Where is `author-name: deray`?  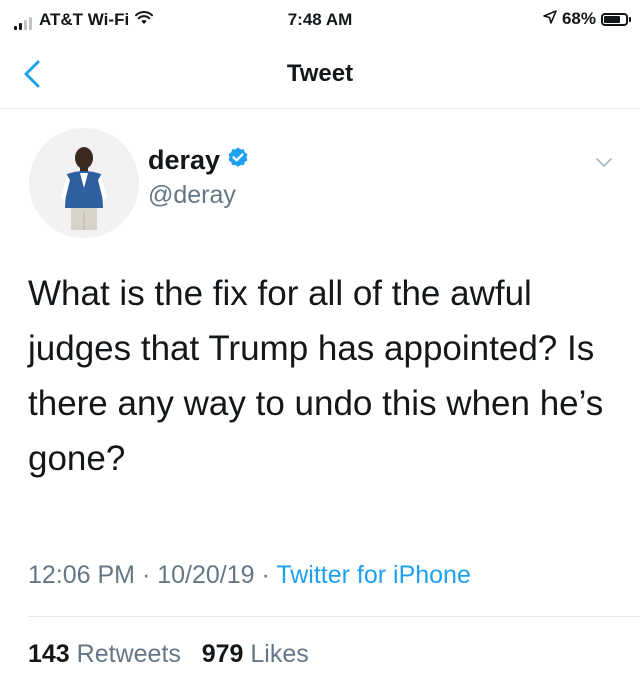 author-name: deray is located at coordinates (184, 160).